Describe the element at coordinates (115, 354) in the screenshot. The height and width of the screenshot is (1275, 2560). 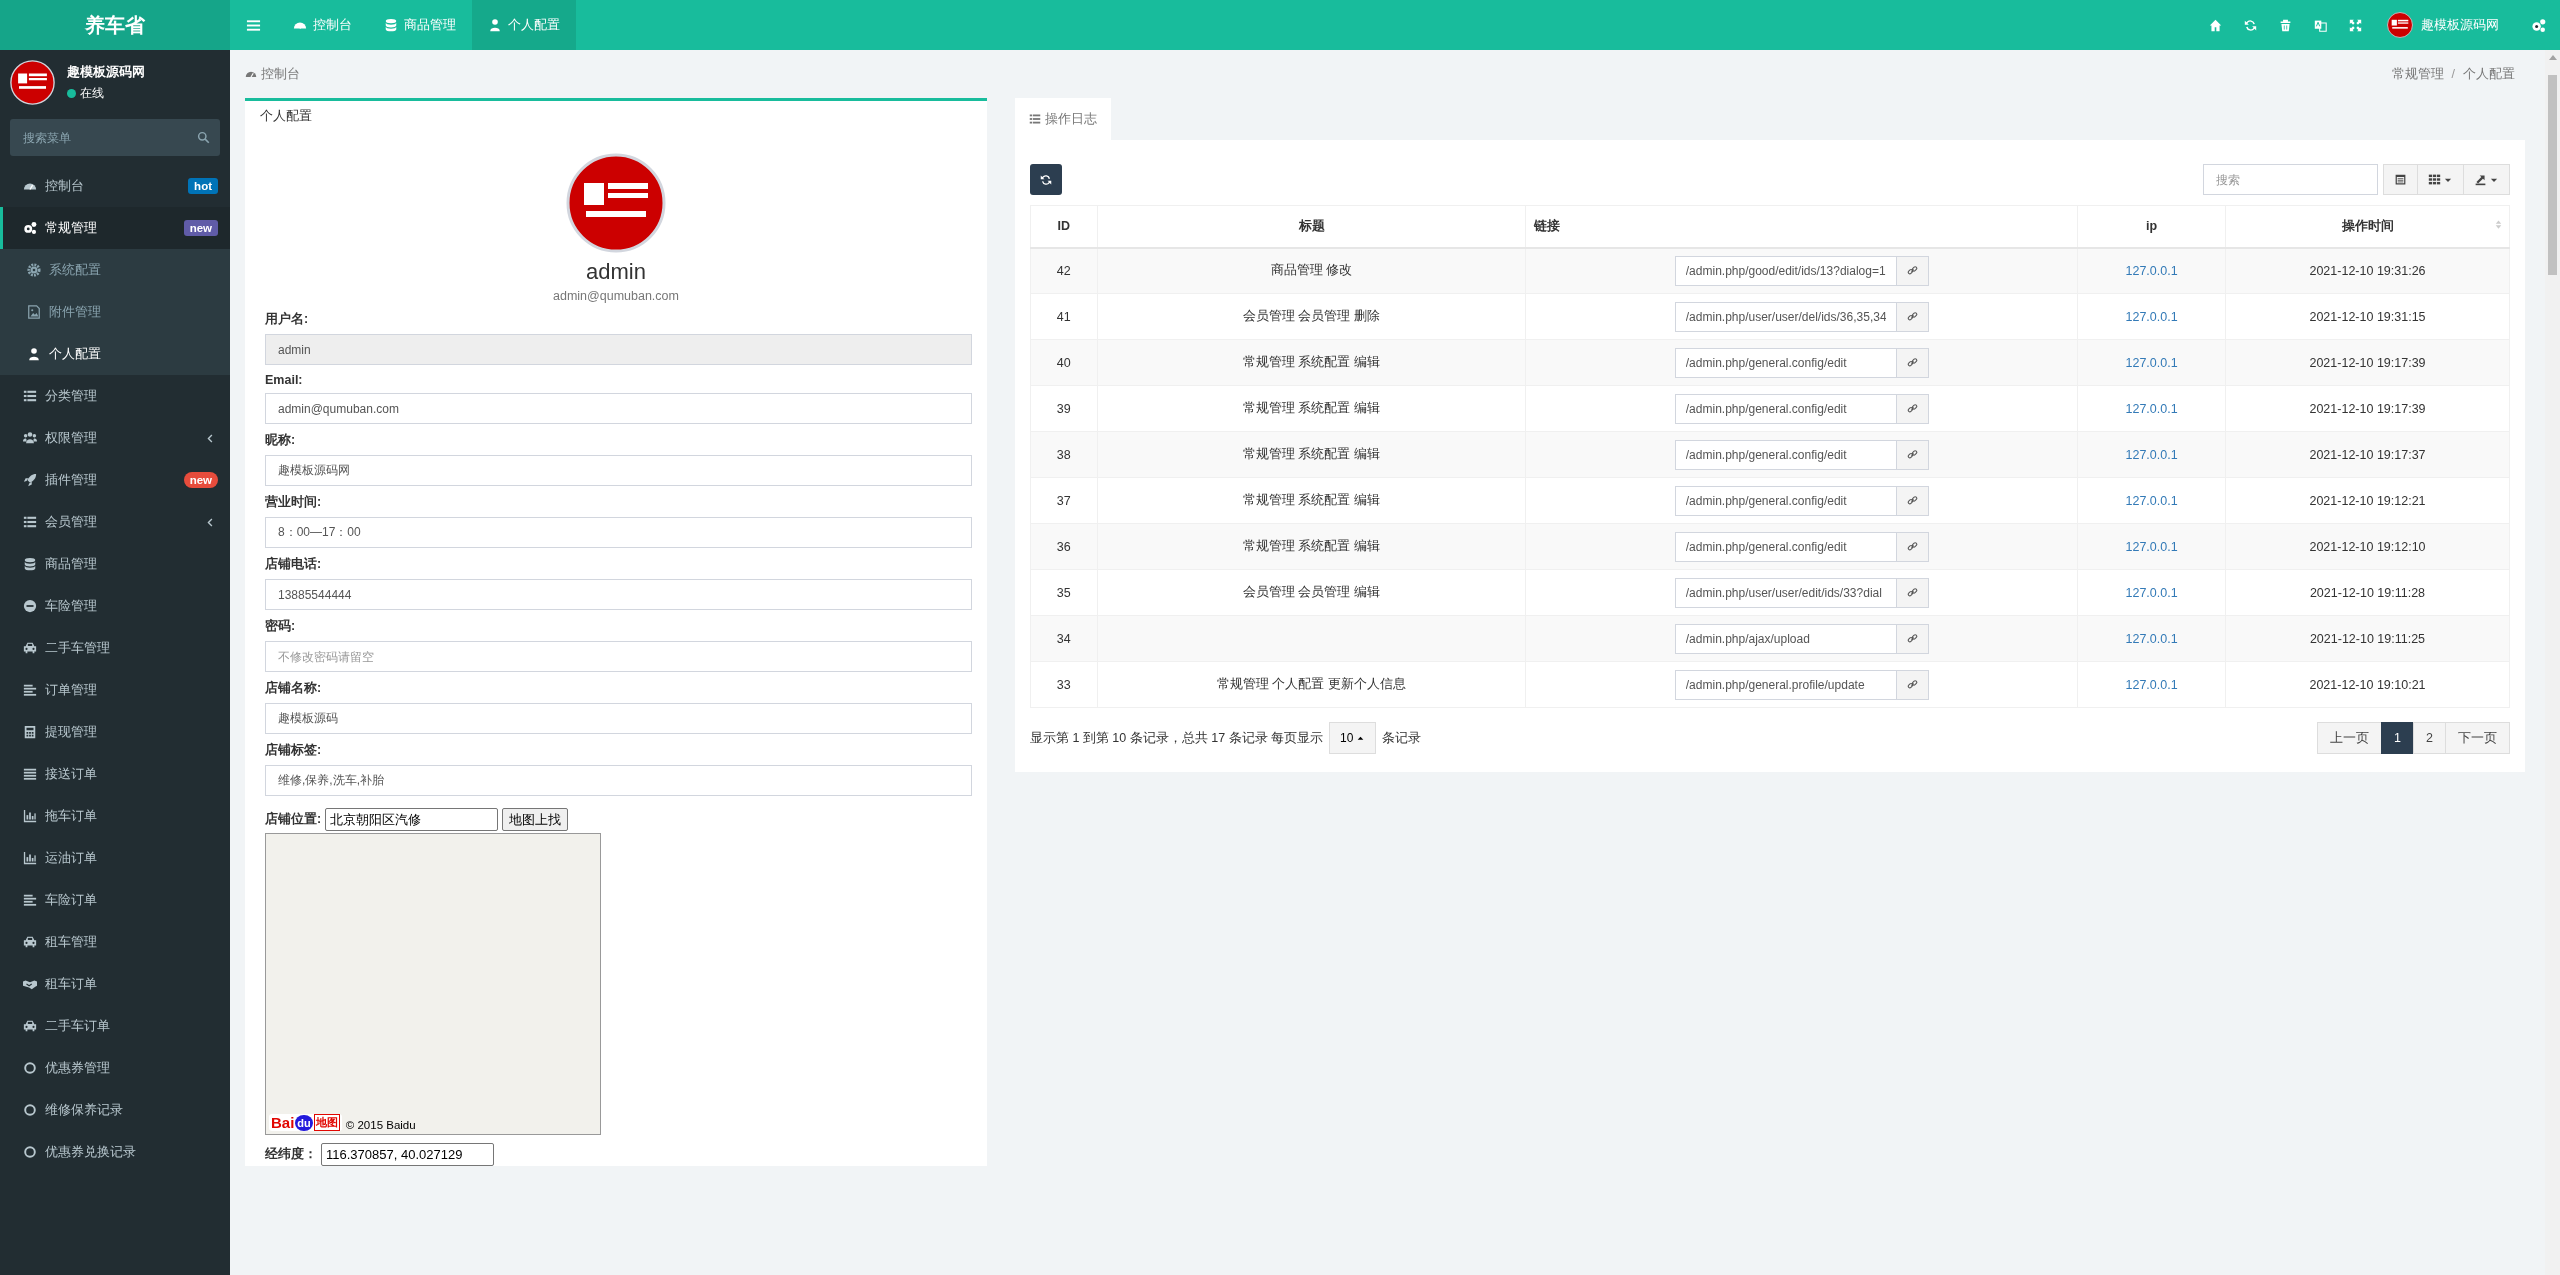
I see `sidebar-item: 个人配置` at that location.